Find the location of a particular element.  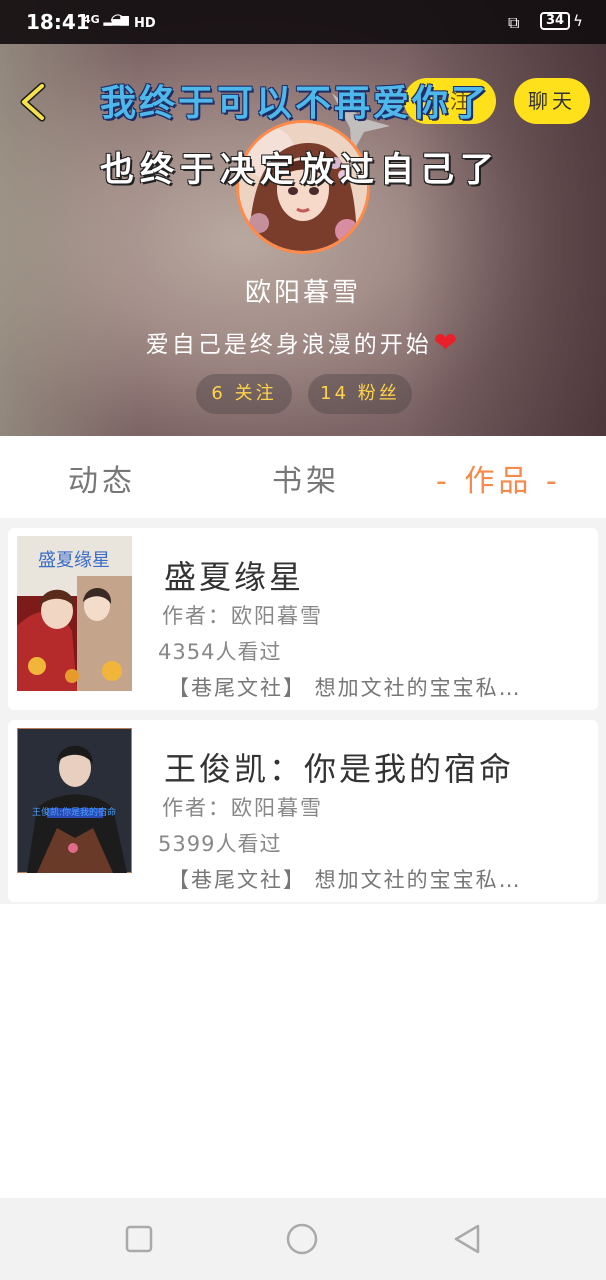

tab-works: - 作品 - is located at coordinates (498, 478).